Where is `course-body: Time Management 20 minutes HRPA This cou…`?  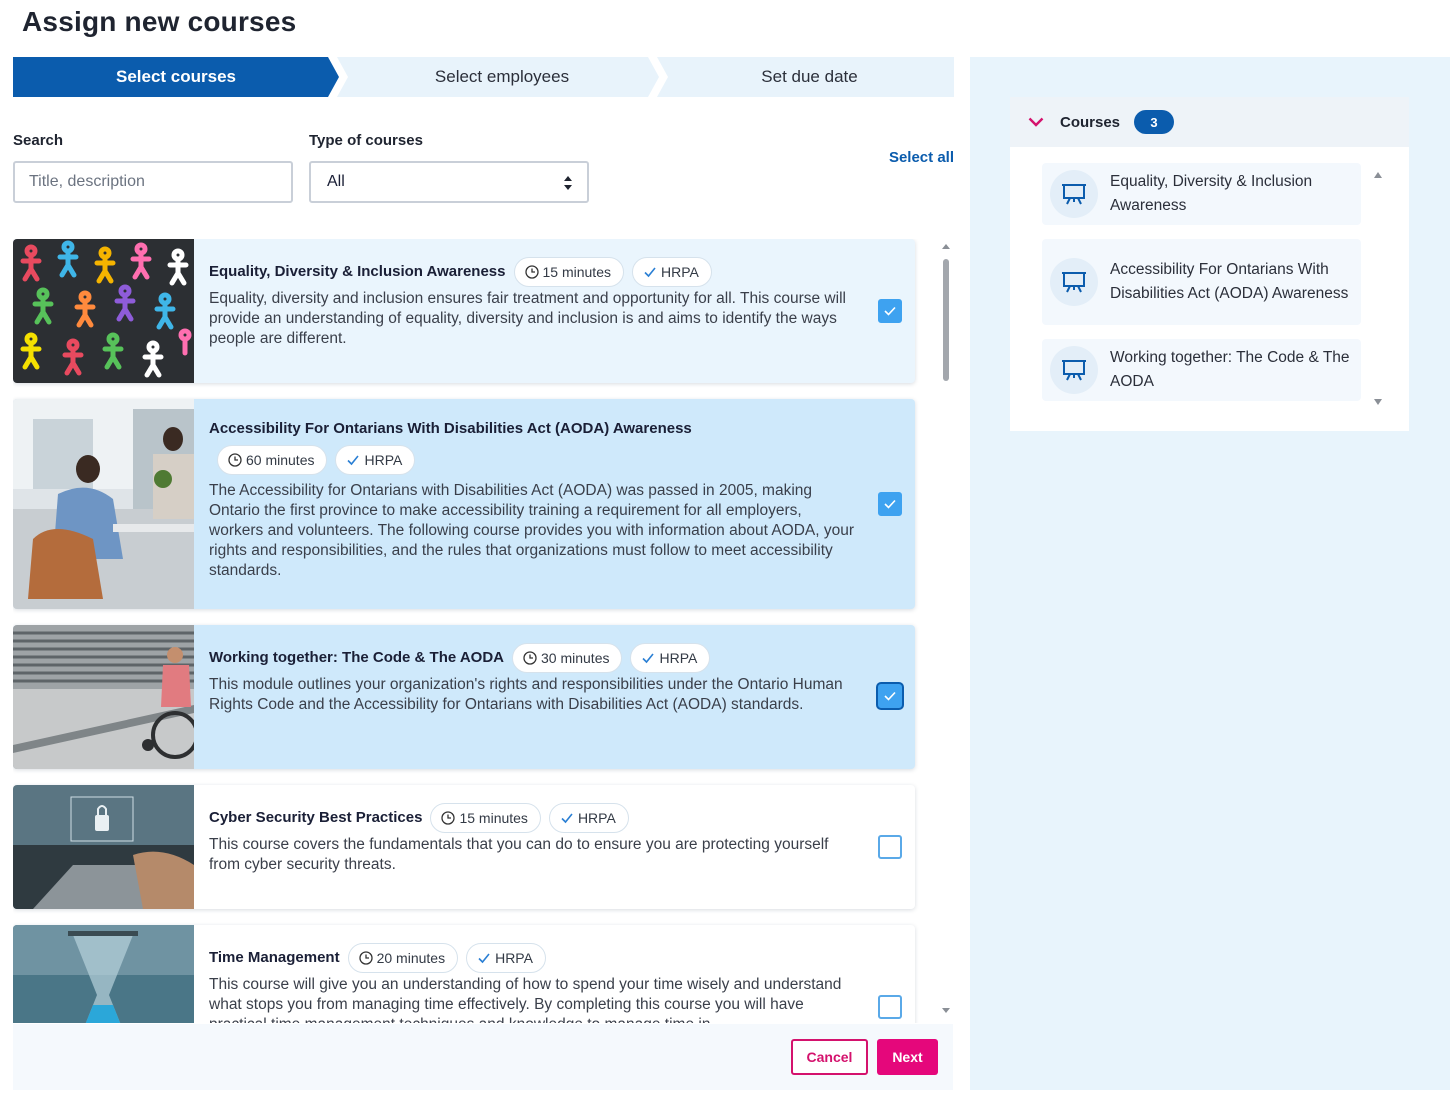 course-body: Time Management 20 minutes HRPA This cou… is located at coordinates (554, 974).